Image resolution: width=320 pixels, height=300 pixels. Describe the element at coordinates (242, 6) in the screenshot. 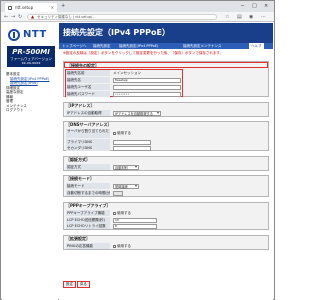

I see `minimize-icon: ─` at that location.